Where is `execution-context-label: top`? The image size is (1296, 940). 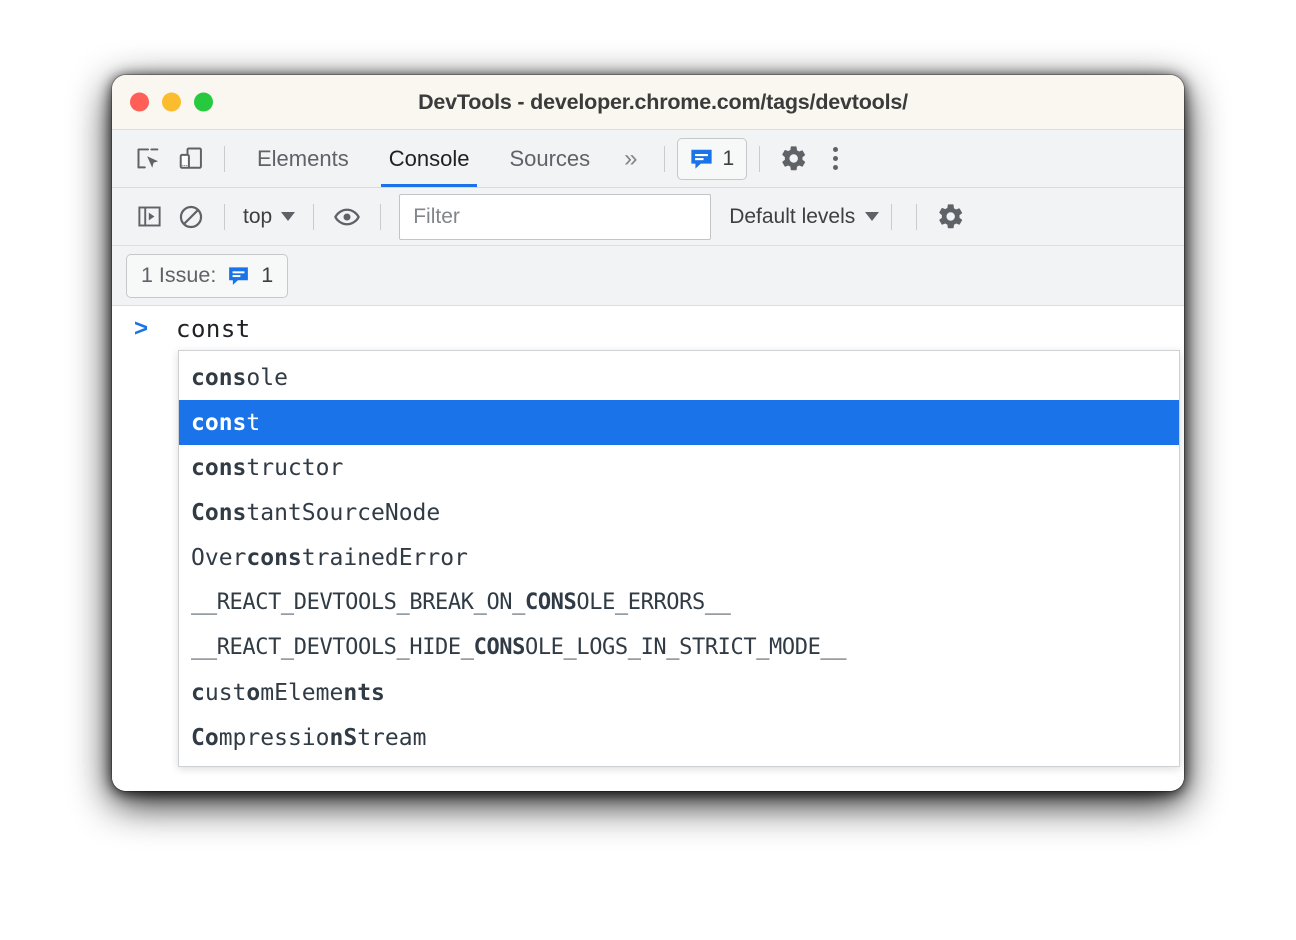
execution-context-label: top is located at coordinates (258, 216).